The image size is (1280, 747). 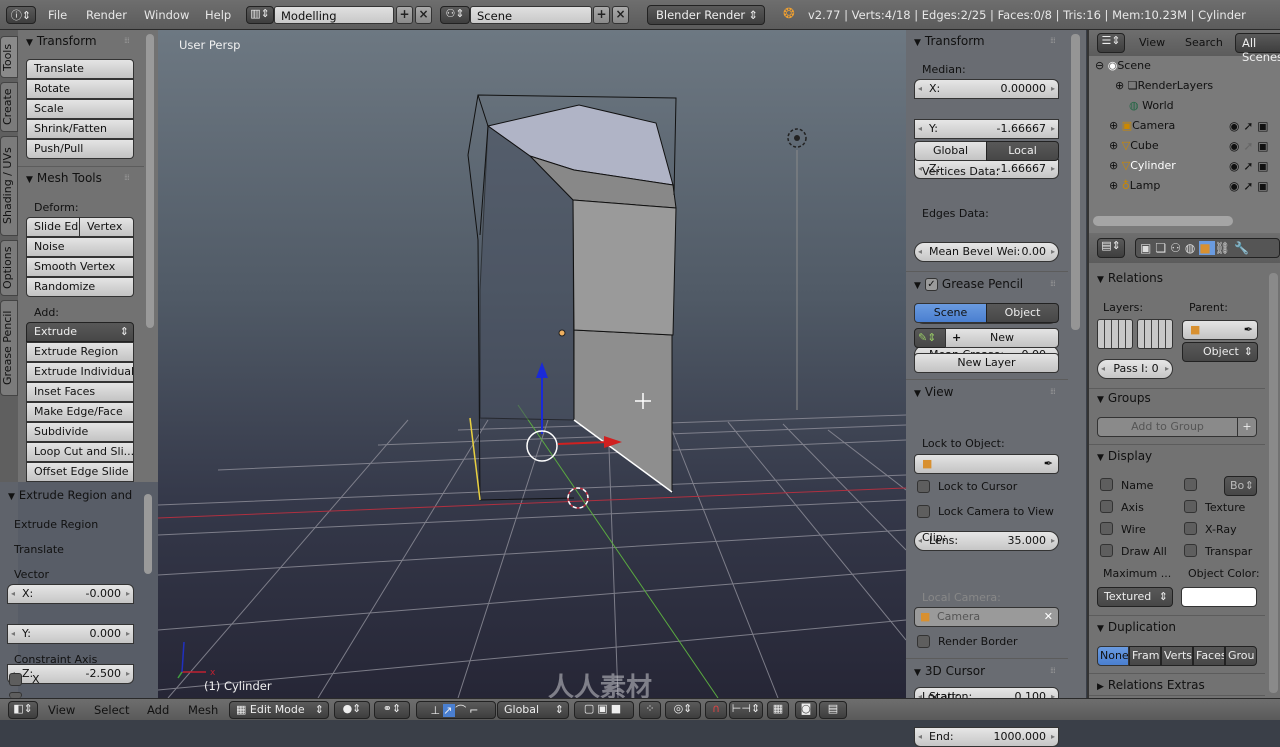 I want to click on inset-faces-button: Inset Faces, so click(x=80, y=392).